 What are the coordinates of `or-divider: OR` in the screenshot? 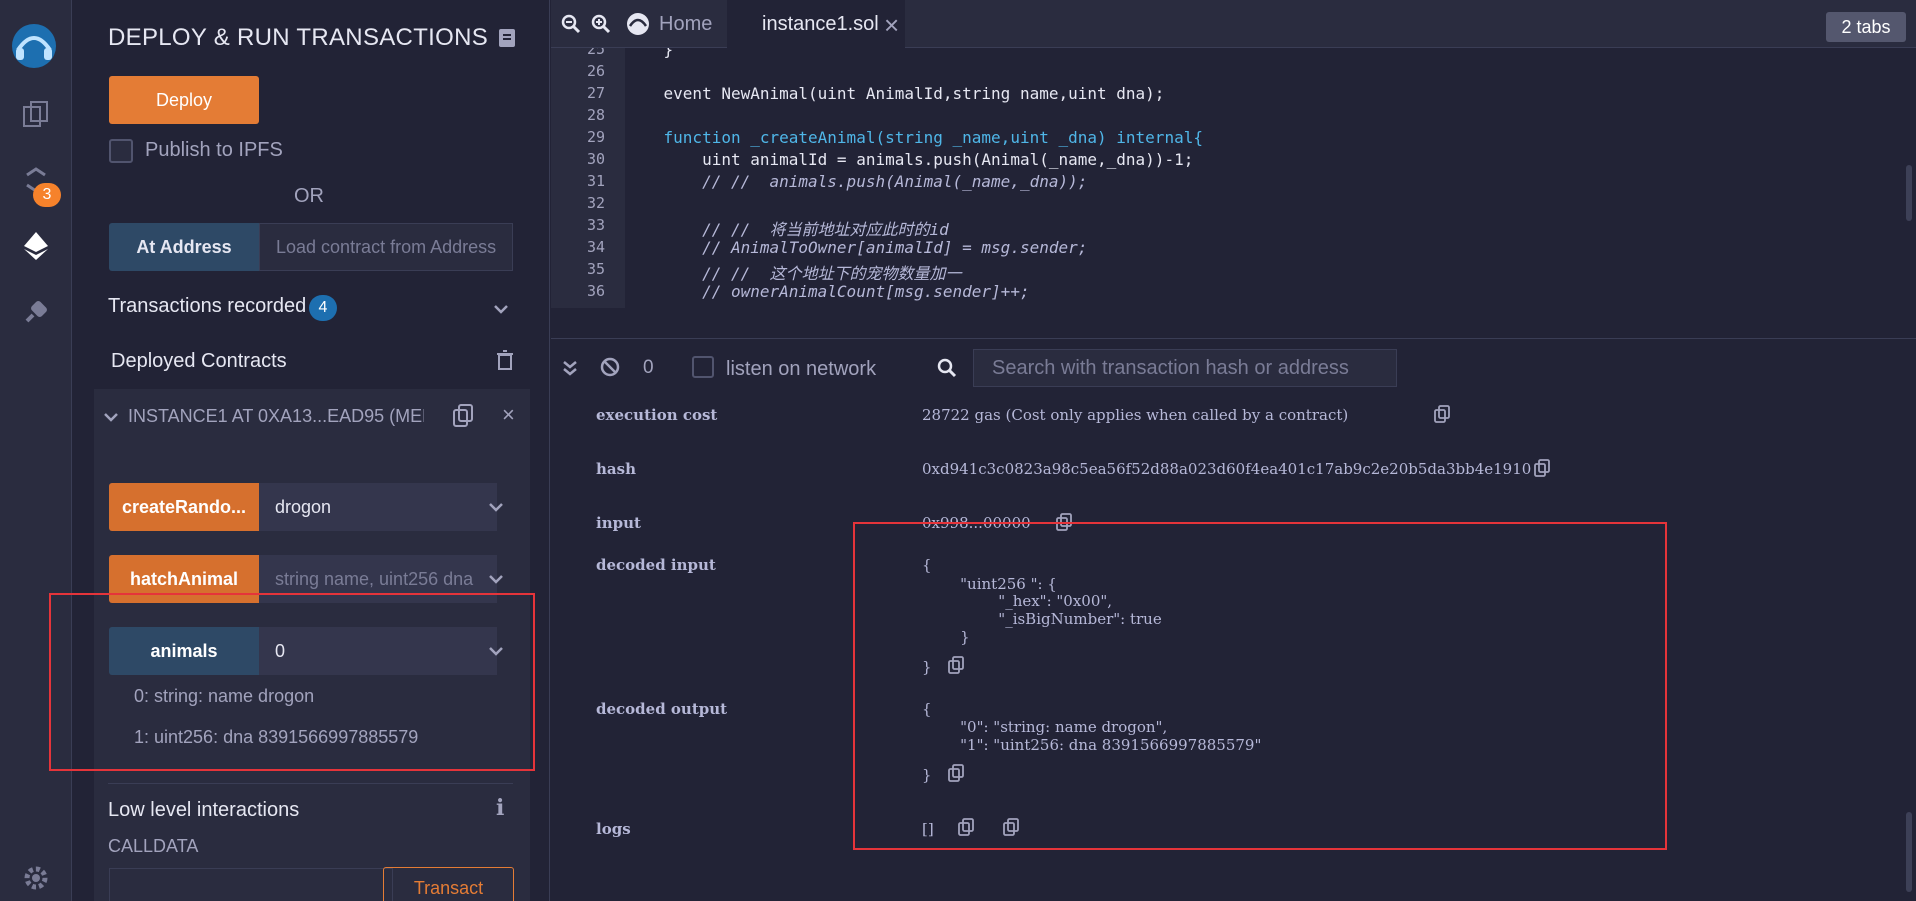 It's located at (309, 196).